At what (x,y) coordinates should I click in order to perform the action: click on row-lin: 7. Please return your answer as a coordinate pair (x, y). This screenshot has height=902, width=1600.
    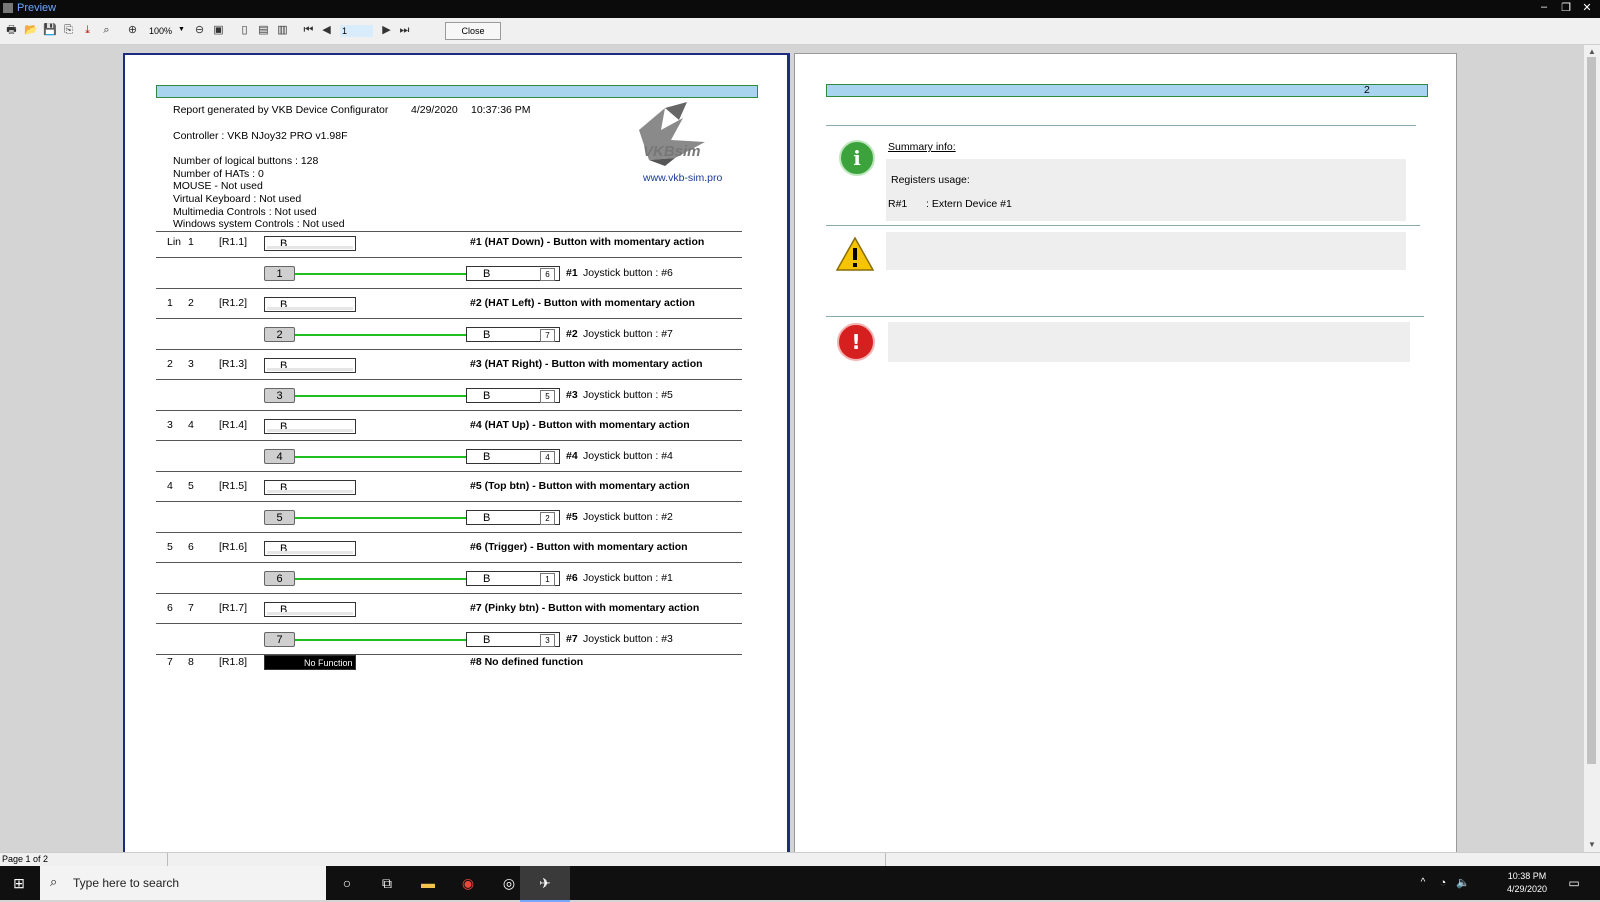
    Looking at the image, I should click on (170, 662).